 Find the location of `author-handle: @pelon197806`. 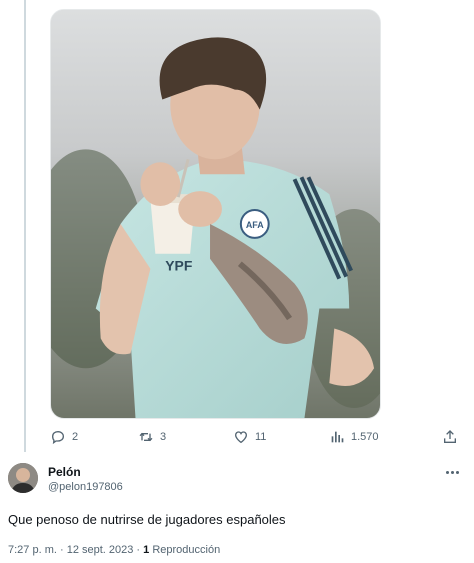

author-handle: @pelon197806 is located at coordinates (85, 487).